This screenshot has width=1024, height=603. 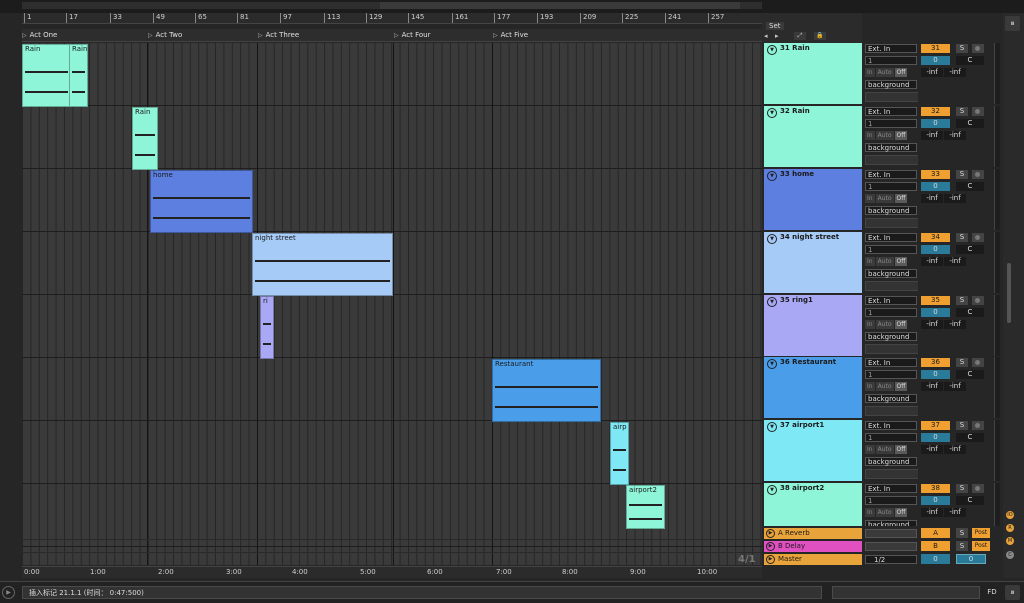 I want to click on vertical-scrollbar-thumb, so click(x=1009, y=293).